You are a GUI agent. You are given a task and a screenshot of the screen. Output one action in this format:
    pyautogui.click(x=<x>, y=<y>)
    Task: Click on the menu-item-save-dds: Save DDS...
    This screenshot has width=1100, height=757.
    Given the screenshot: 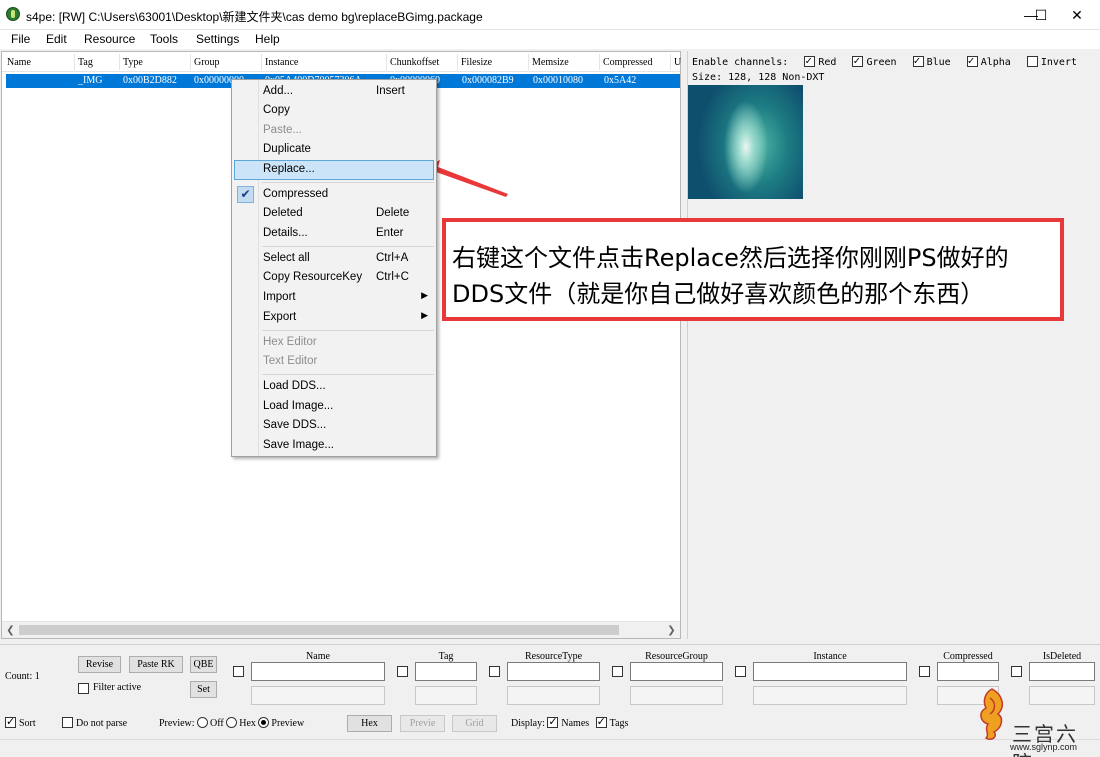 What is the action you would take?
    pyautogui.click(x=334, y=426)
    